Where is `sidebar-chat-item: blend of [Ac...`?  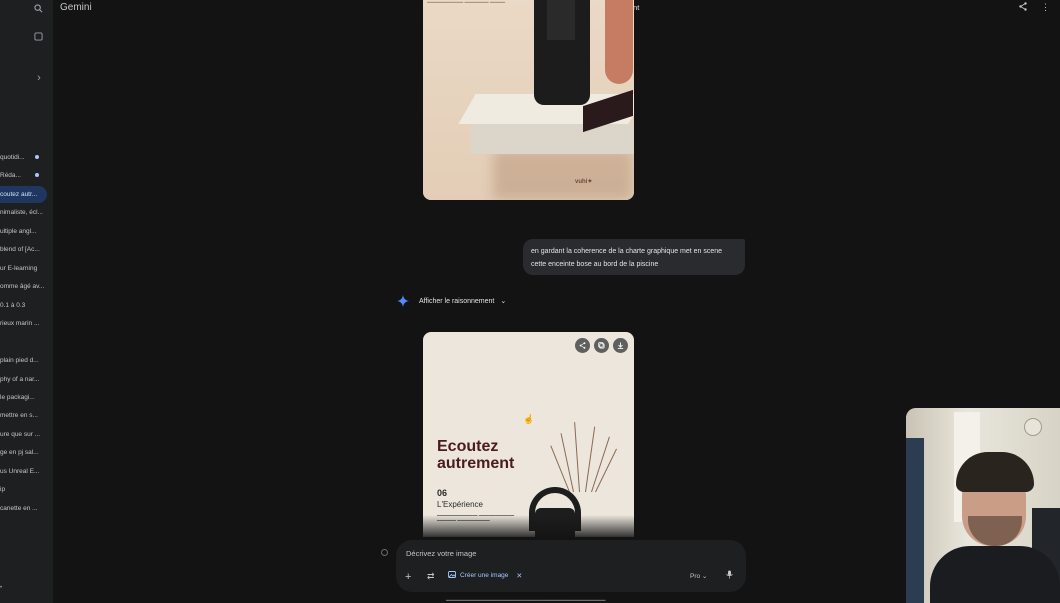
sidebar-chat-item: blend of [Ac... is located at coordinates (23, 249).